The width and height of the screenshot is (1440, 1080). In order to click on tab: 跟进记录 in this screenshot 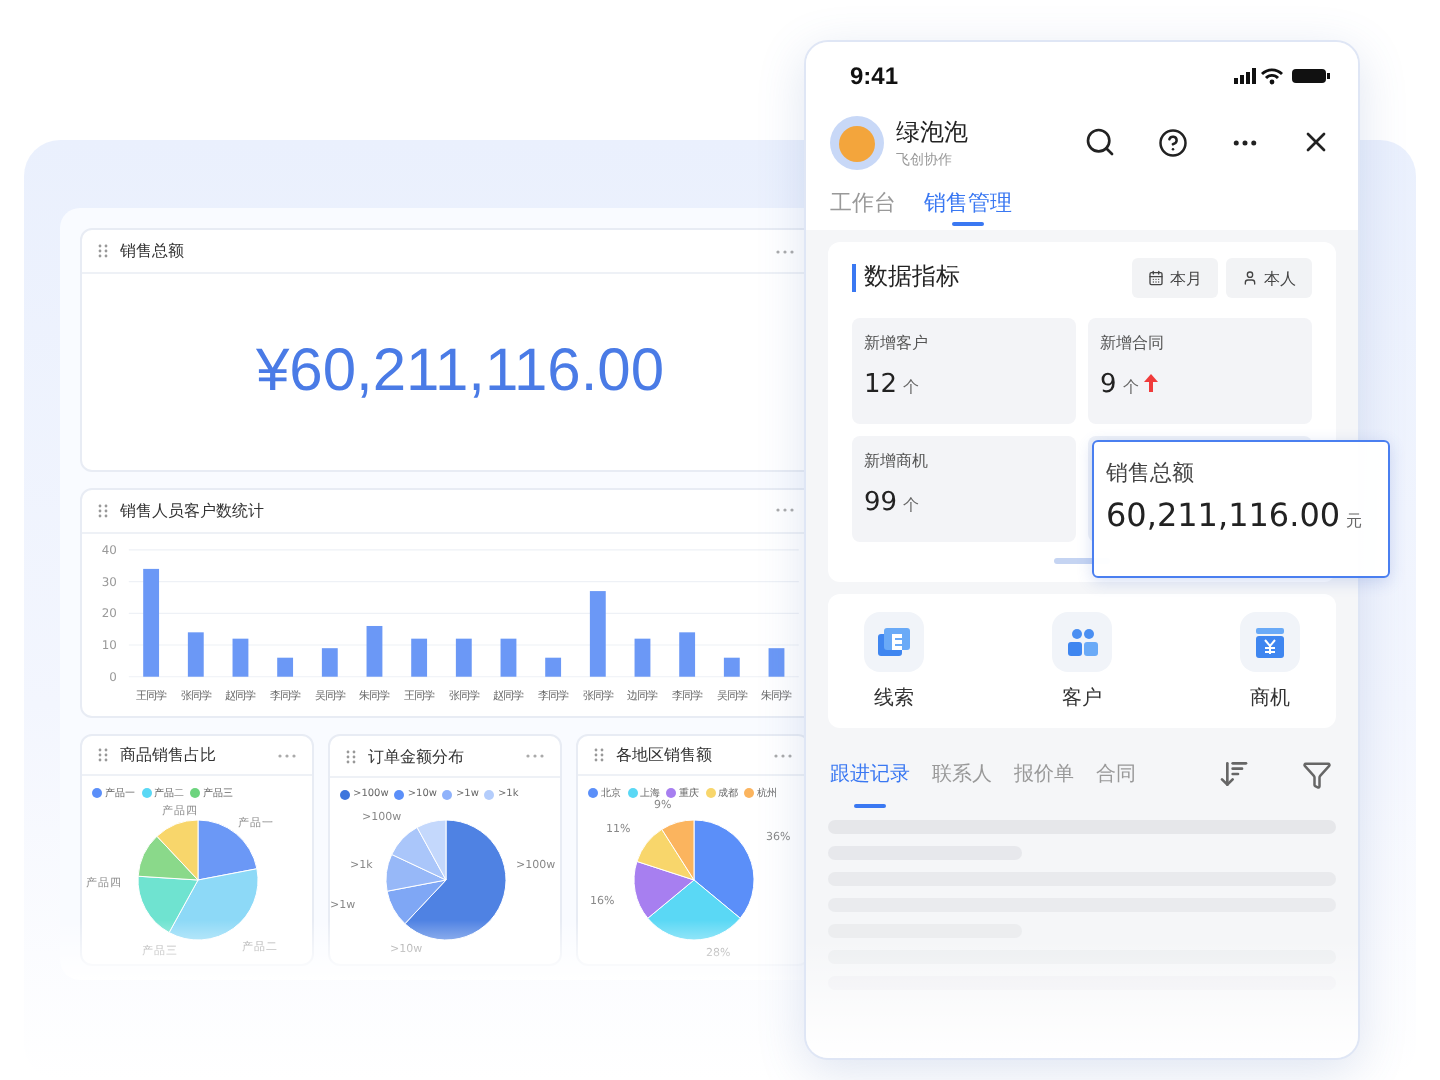, I will do `click(870, 774)`.